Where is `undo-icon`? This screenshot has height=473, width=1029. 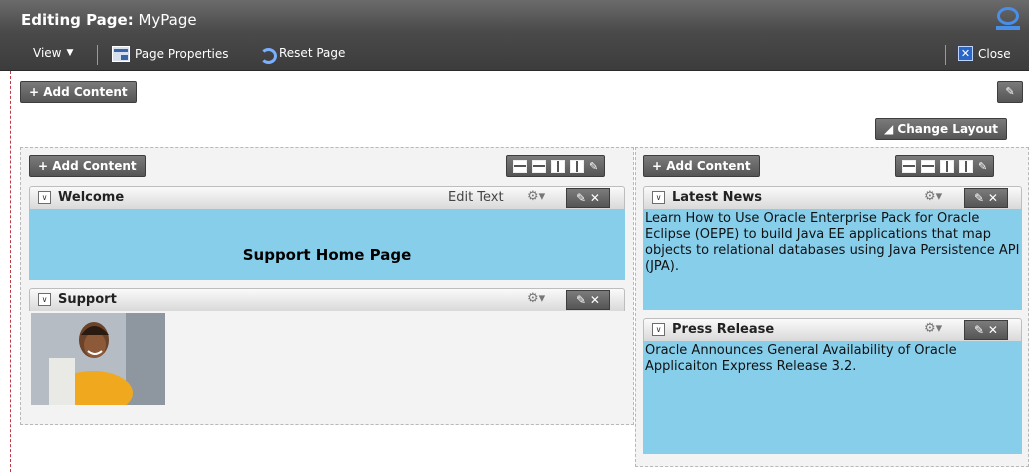 undo-icon is located at coordinates (267, 55).